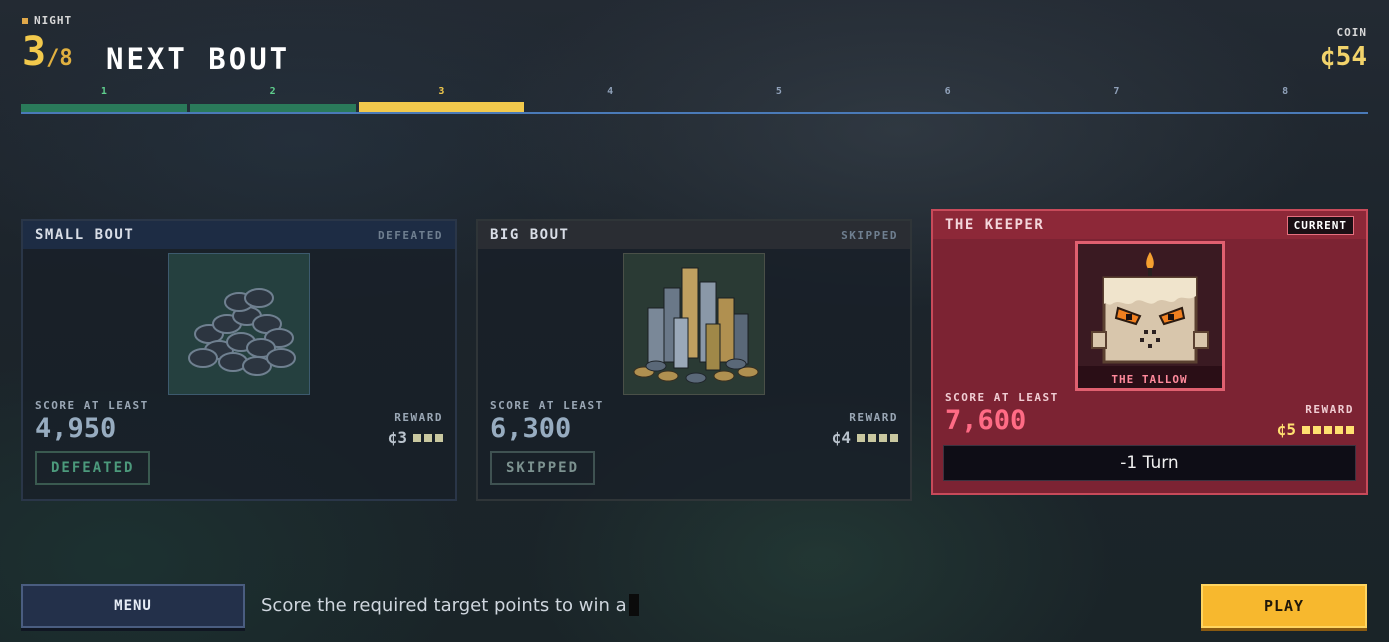 Image resolution: width=1389 pixels, height=642 pixels. I want to click on current-badge: CURRENT, so click(1320, 225).